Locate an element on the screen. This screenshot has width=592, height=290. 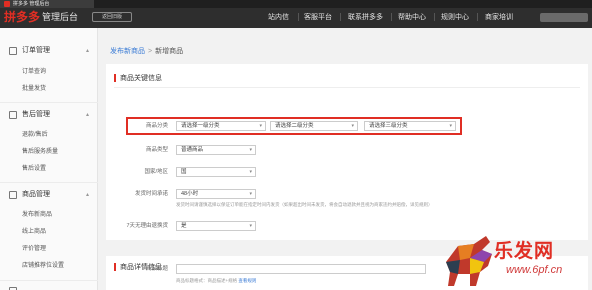
sidebar-item-service-quality: 售后服务质量 is located at coordinates (40, 152).